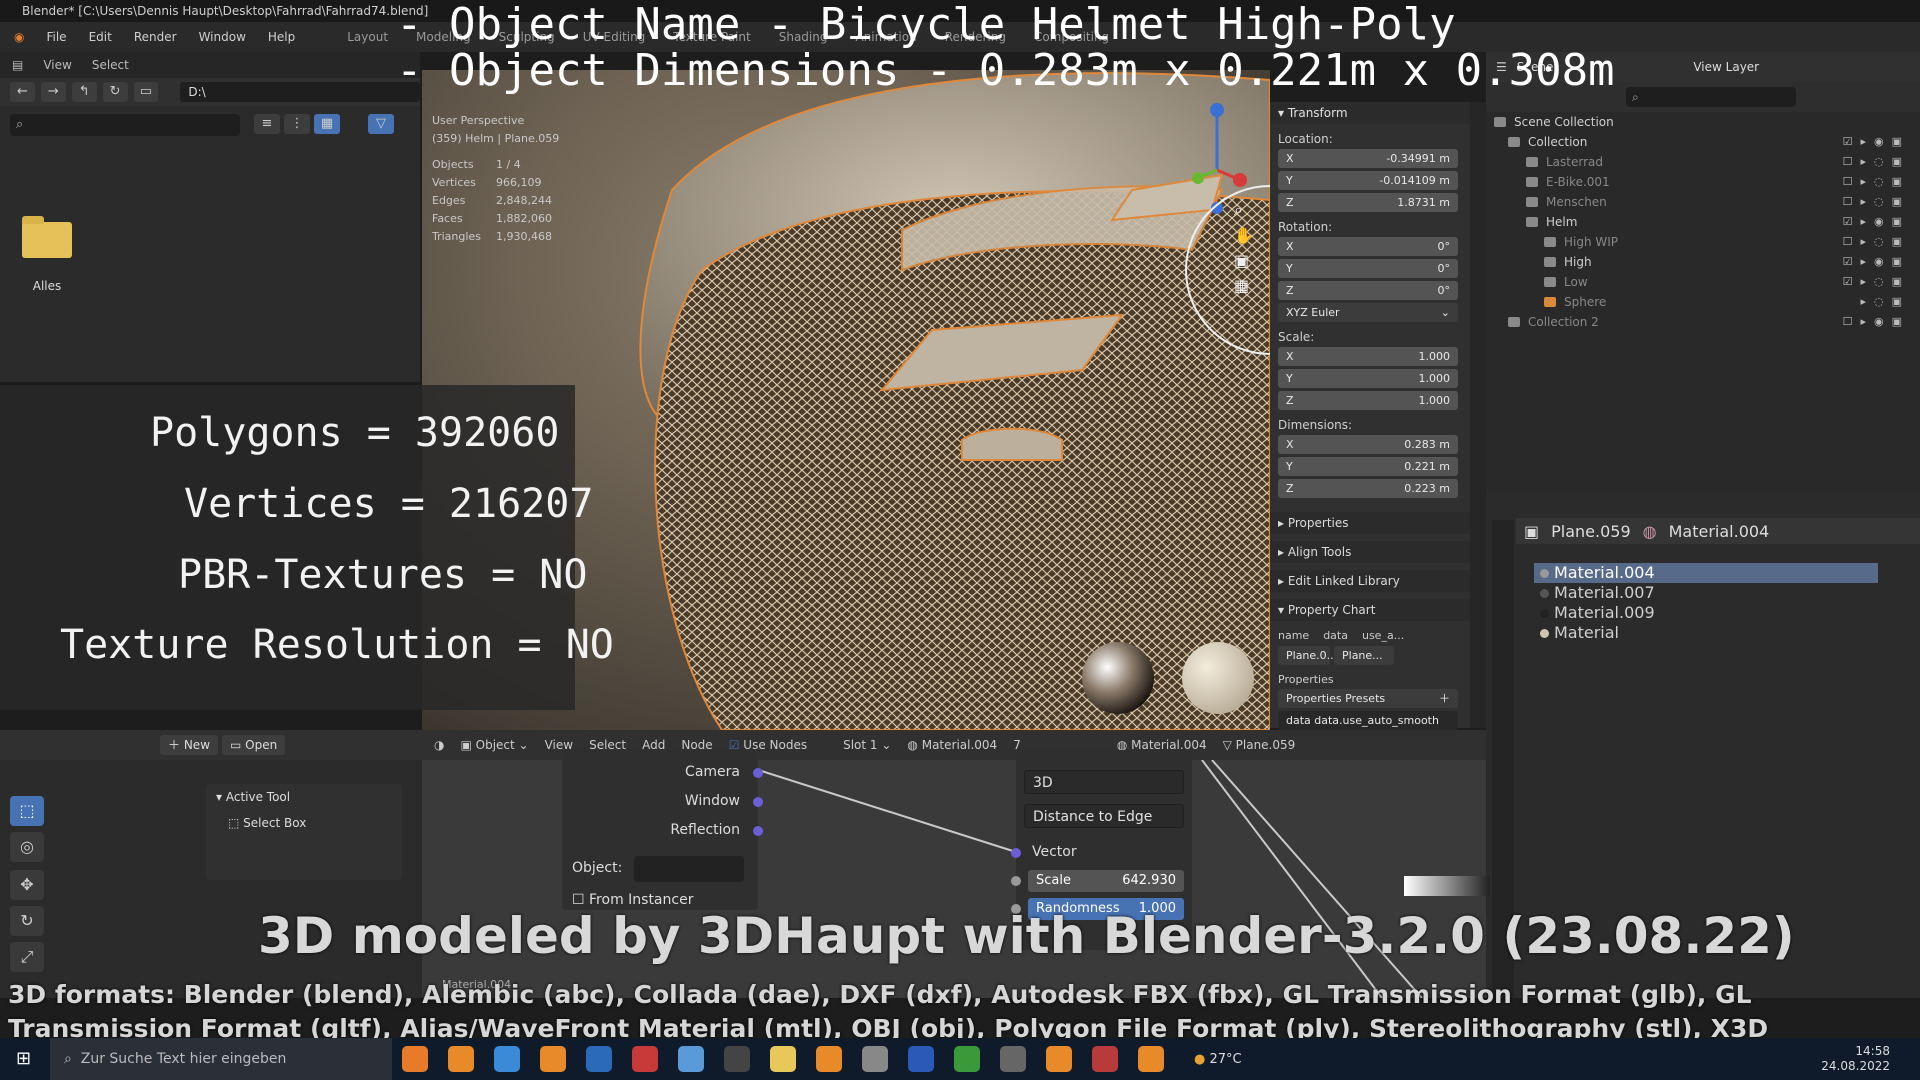  I want to click on mail-icon, so click(599, 1059).